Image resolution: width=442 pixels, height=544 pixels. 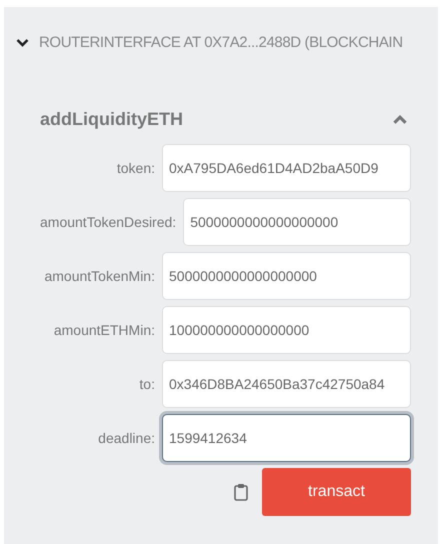 What do you see at coordinates (286, 168) in the screenshot?
I see `input-field: 0xA795DA6ed61D4AD2baA50D9` at bounding box center [286, 168].